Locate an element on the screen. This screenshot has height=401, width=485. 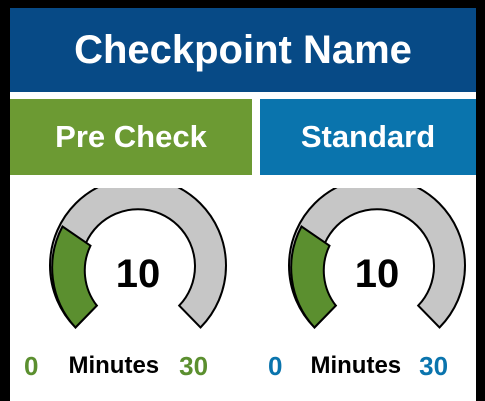
precheck-gauge-min: 0 is located at coordinates (31, 365).